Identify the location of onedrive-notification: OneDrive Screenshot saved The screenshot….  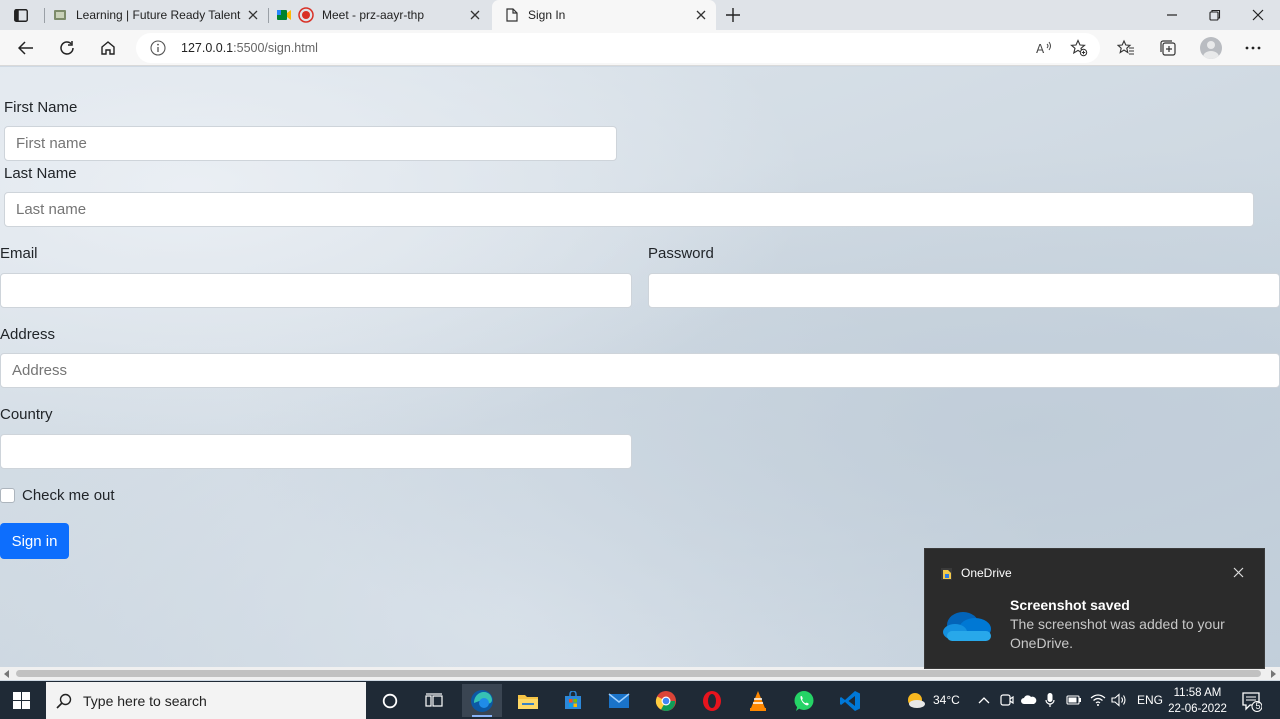
(1094, 608).